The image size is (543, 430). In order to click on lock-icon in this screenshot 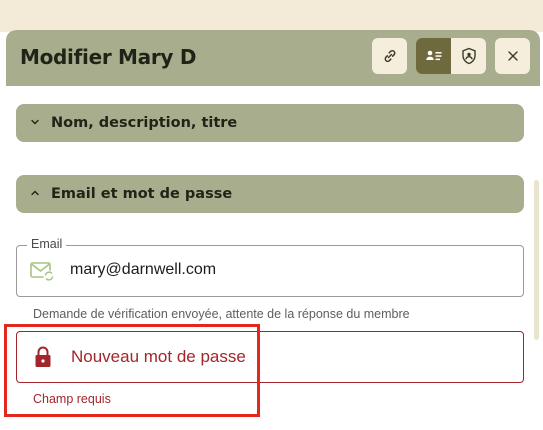, I will do `click(43, 356)`.